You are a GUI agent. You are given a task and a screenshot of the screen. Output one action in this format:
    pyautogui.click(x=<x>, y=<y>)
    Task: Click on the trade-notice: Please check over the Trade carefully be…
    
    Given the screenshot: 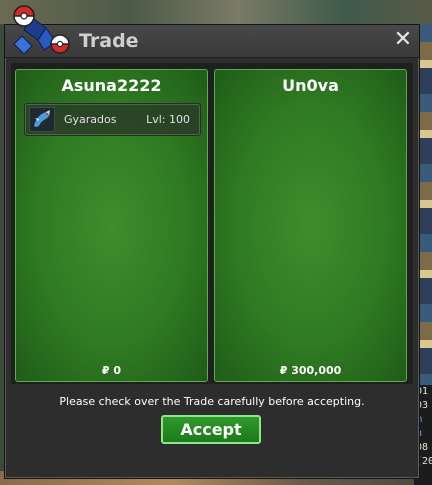 What is the action you would take?
    pyautogui.click(x=212, y=401)
    